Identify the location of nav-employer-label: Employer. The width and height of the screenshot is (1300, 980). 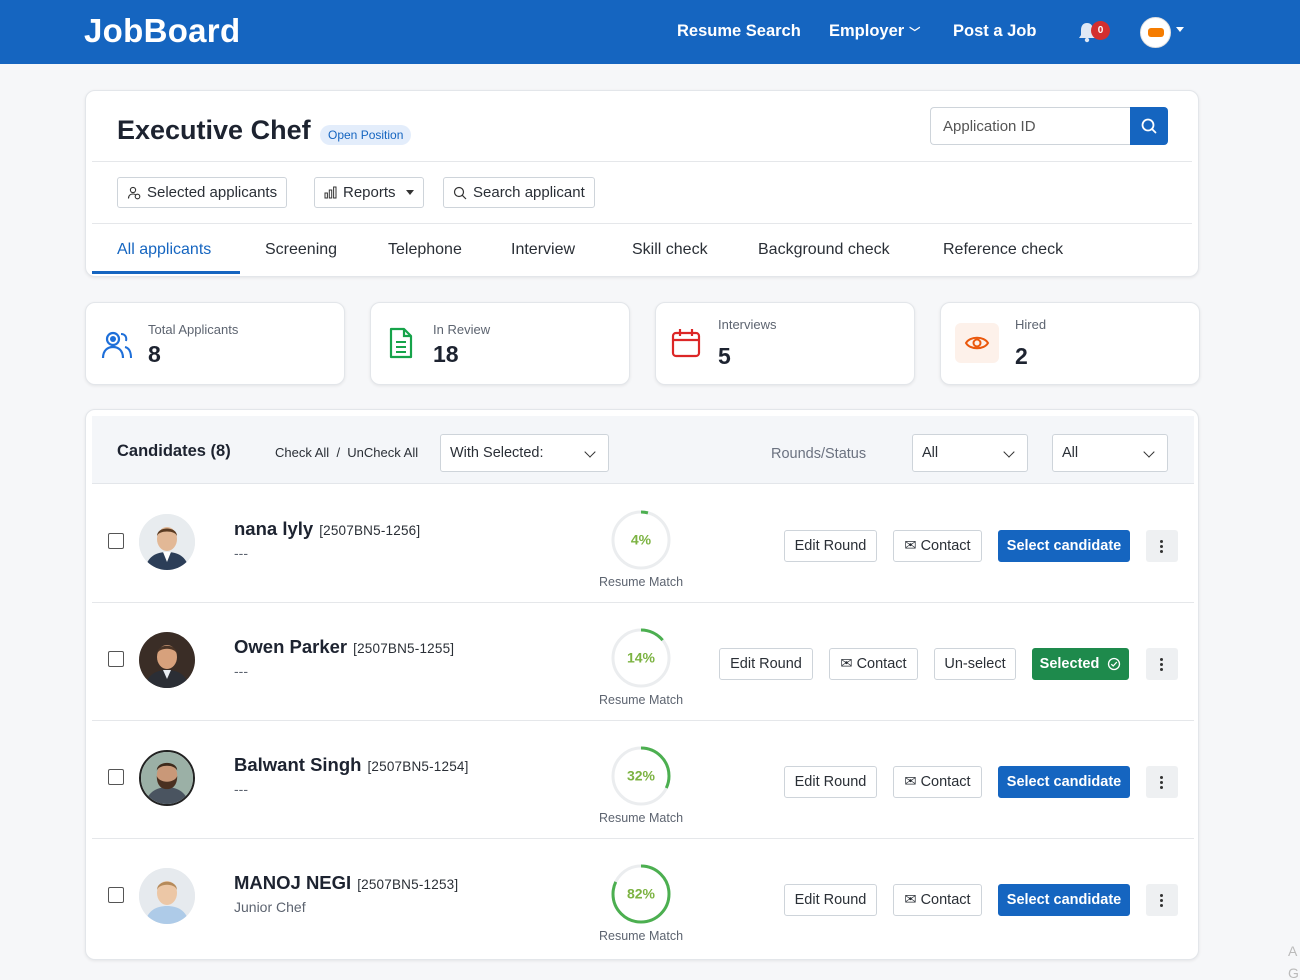
(867, 31).